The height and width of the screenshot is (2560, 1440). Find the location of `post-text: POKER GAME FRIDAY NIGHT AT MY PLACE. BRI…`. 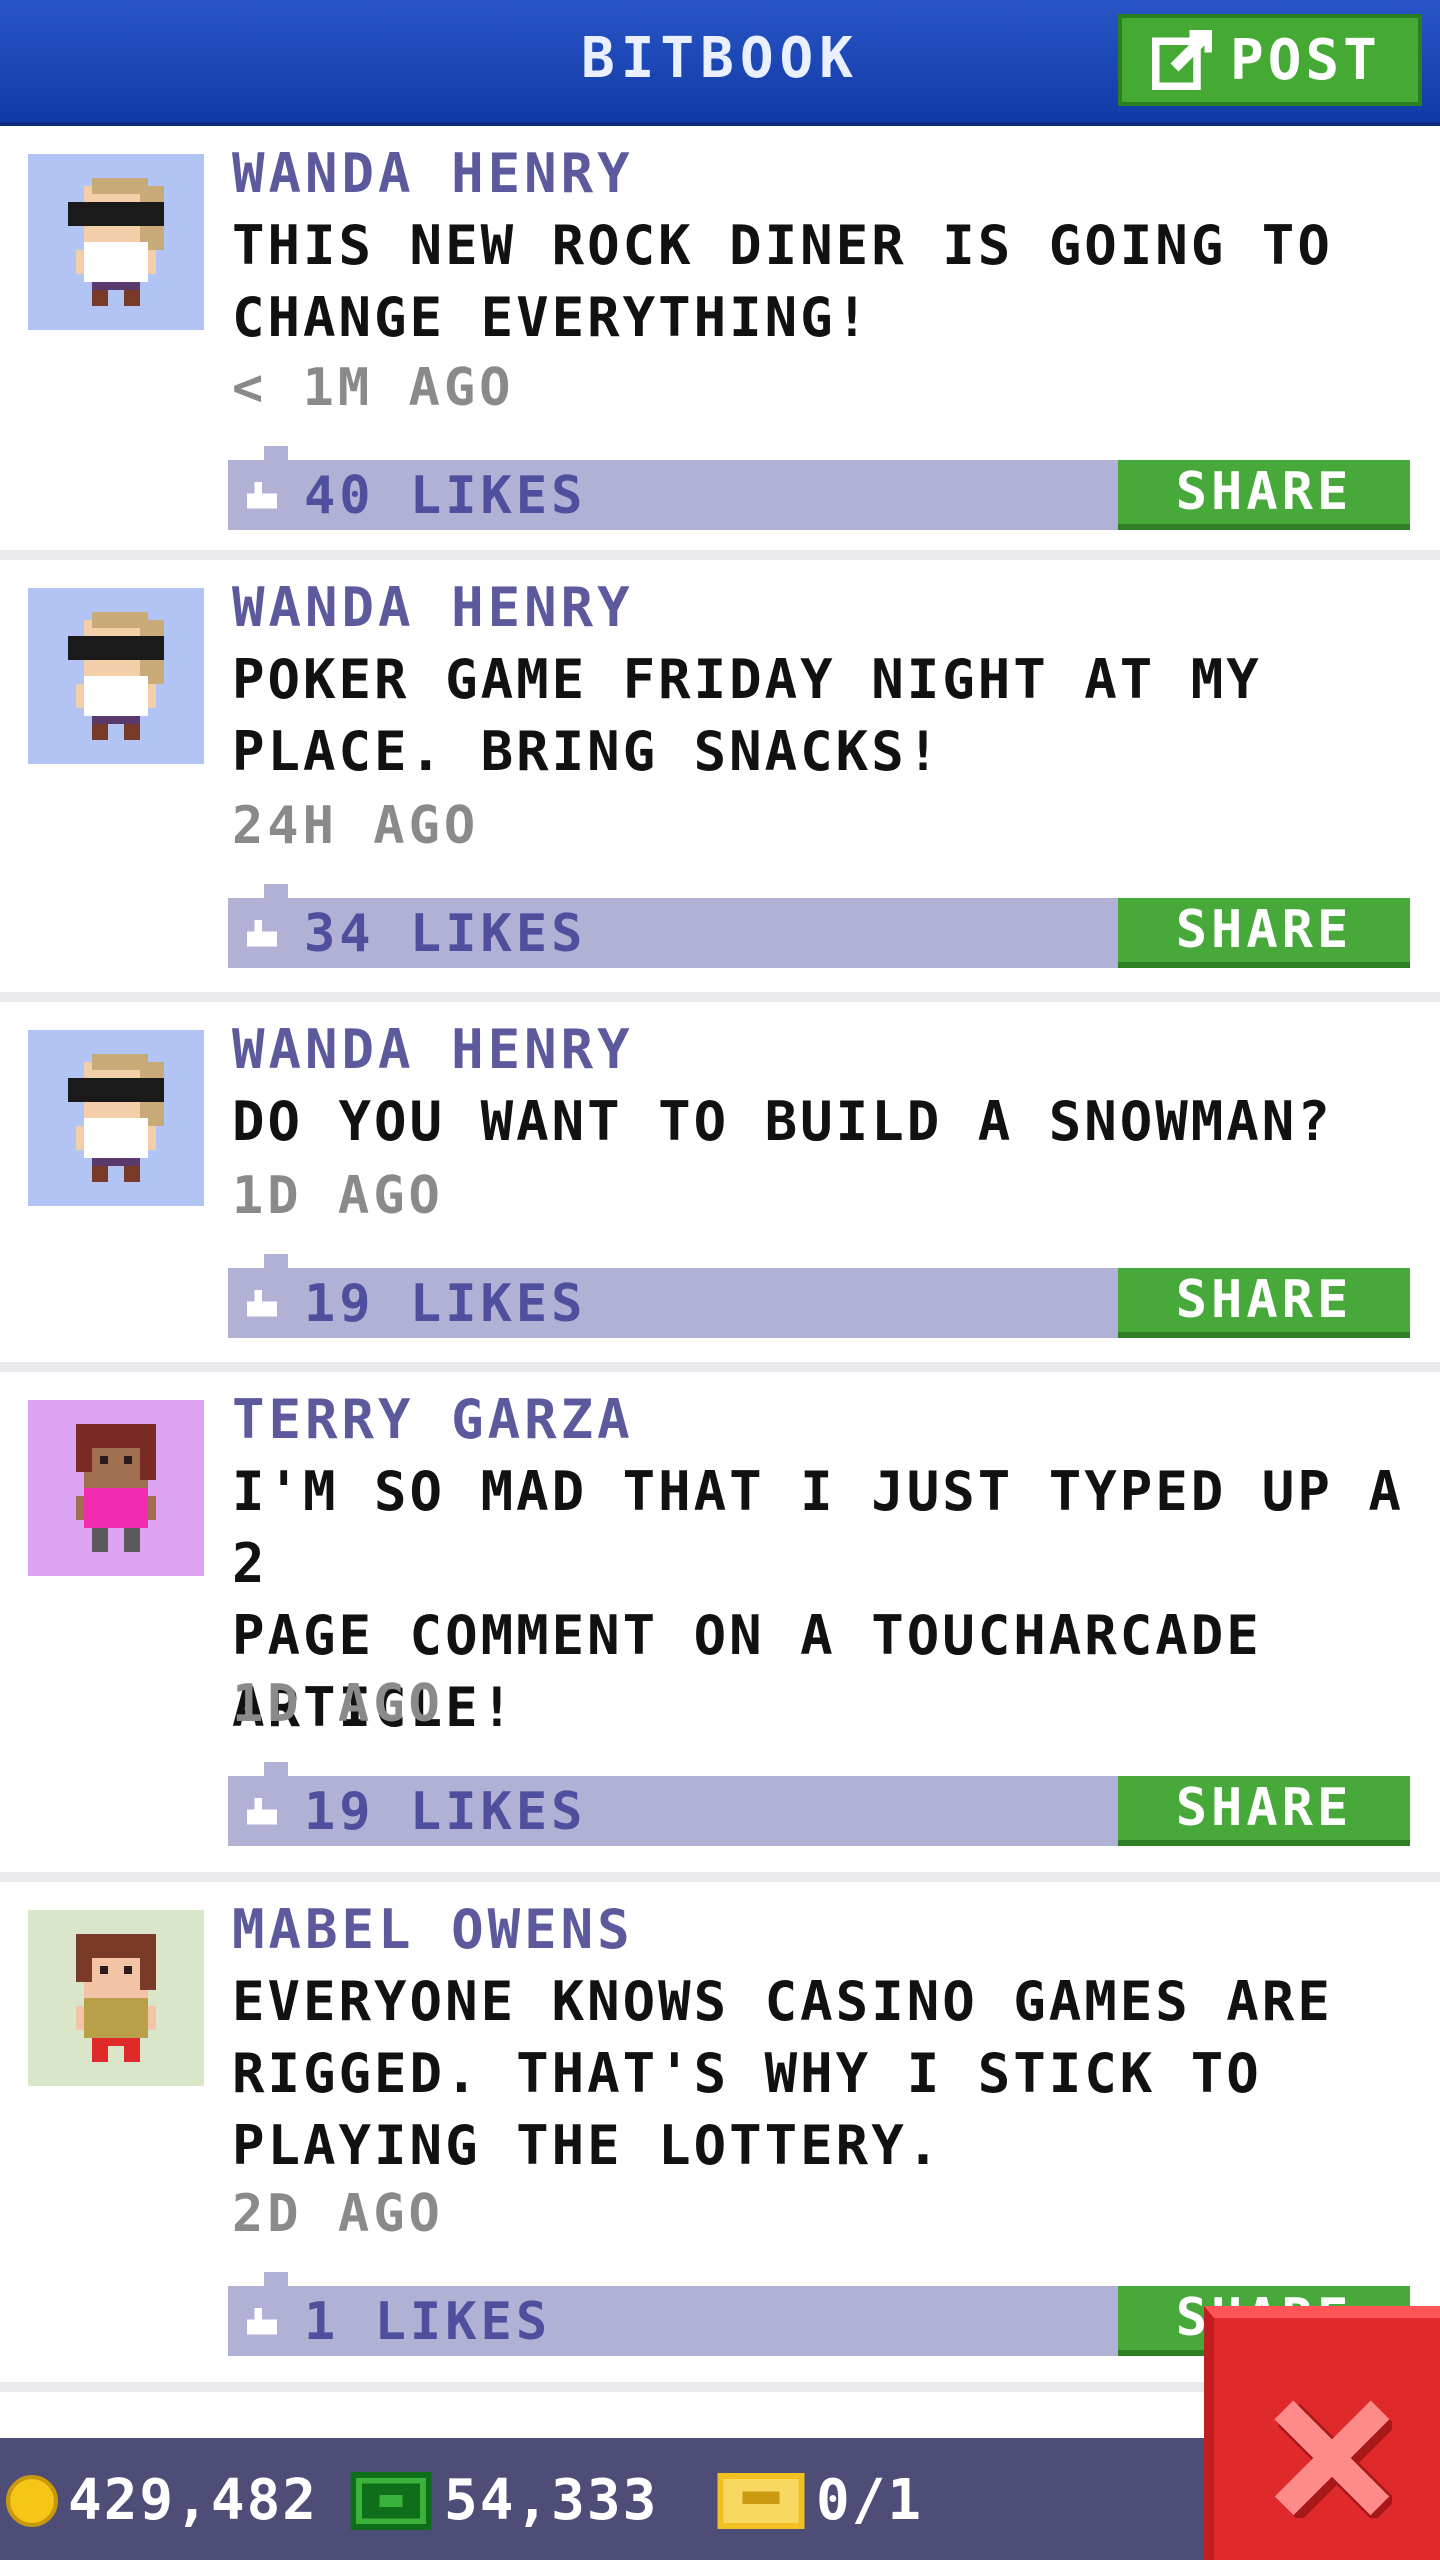

post-text: POKER GAME FRIDAY NIGHT AT MY PLACE. BRI… is located at coordinates (827, 716).